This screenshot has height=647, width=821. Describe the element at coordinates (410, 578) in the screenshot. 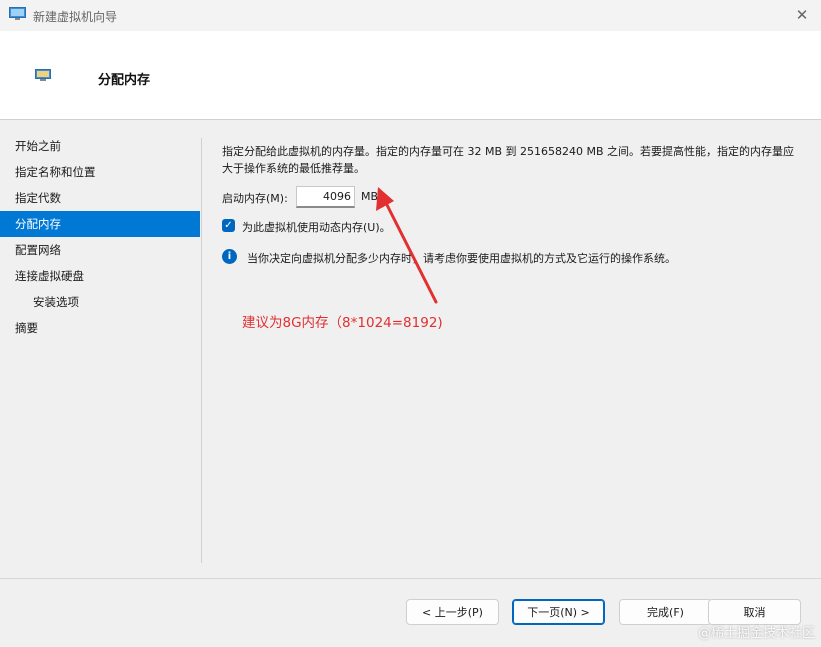

I see `footer-divider` at that location.